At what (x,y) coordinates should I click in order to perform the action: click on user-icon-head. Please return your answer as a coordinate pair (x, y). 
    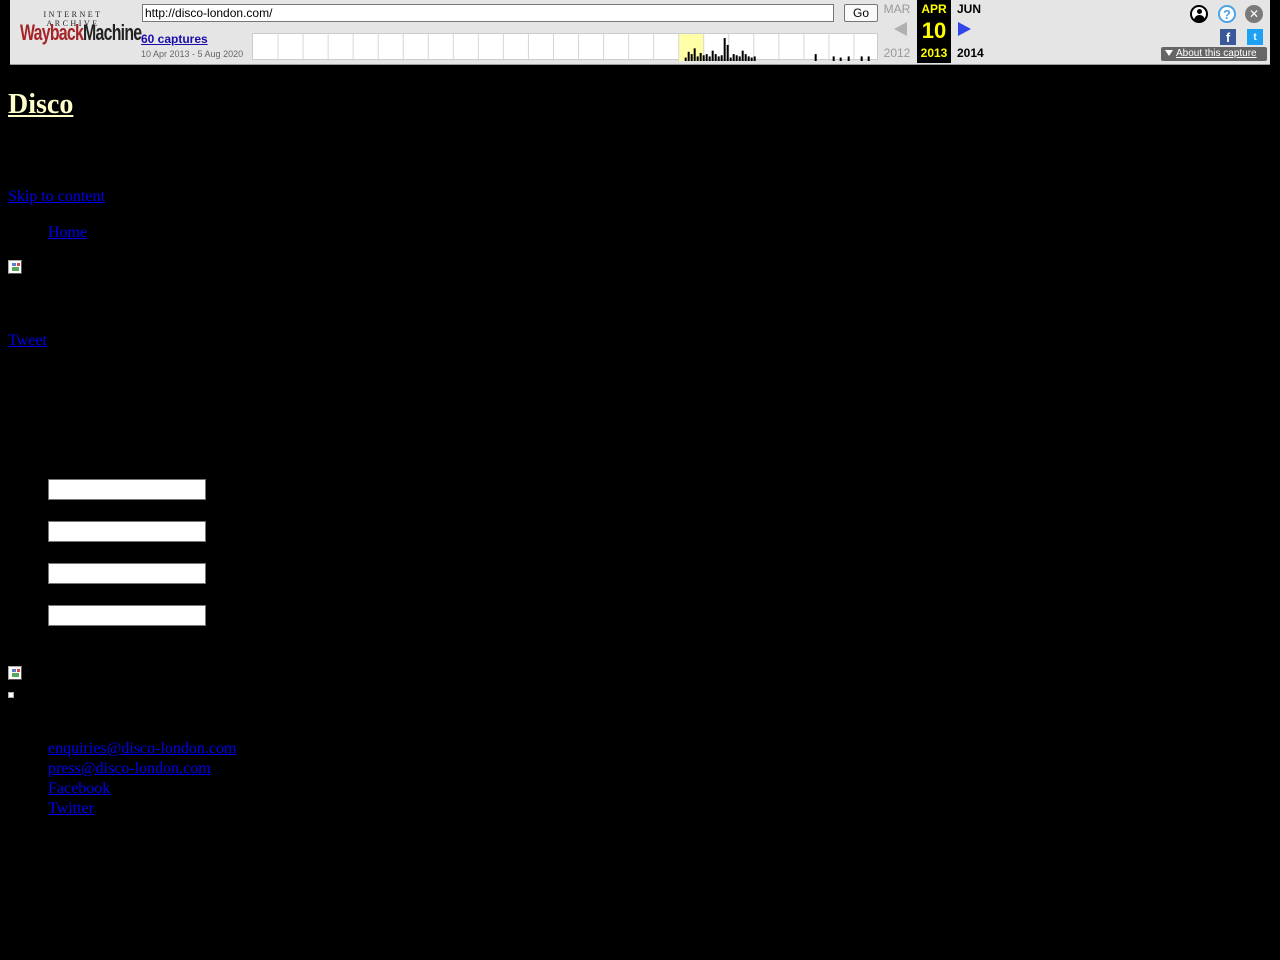
    Looking at the image, I should click on (1199, 11).